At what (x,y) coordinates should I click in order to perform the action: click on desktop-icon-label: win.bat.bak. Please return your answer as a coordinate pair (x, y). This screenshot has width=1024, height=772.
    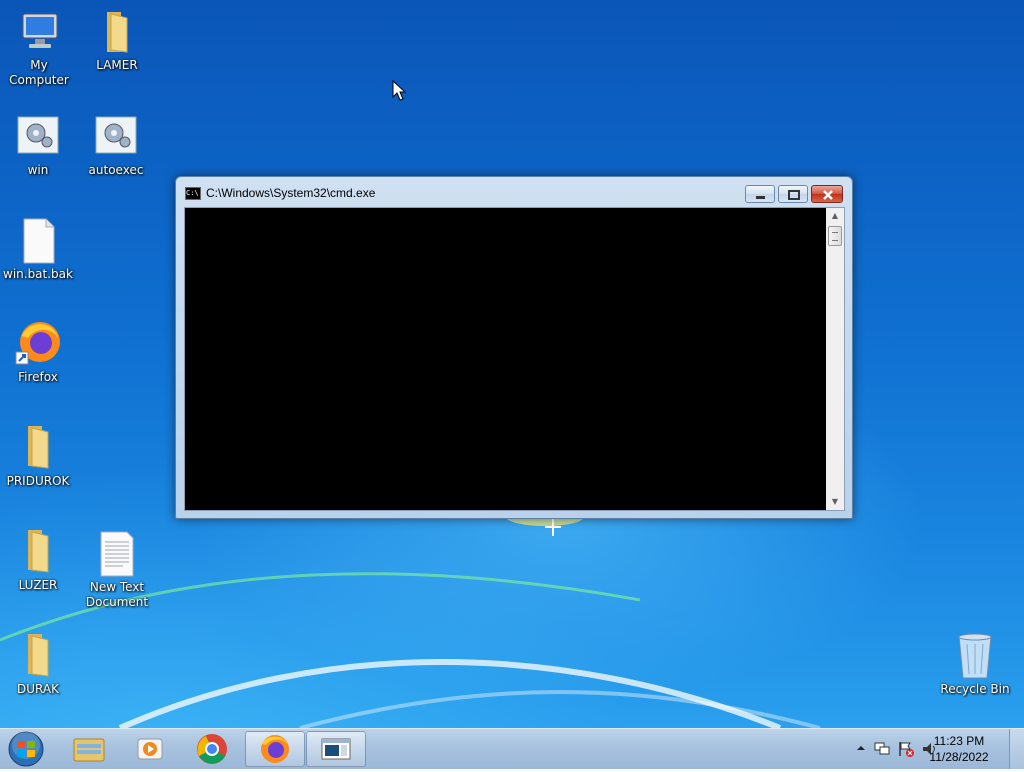
    Looking at the image, I should click on (38, 274).